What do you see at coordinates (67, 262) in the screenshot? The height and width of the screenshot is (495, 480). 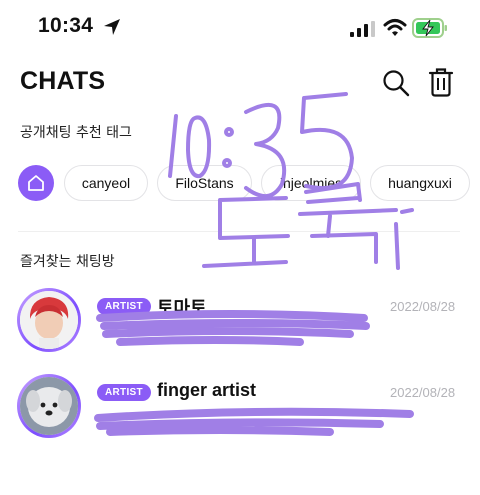 I see `favorites-label: 즐겨찾는 채팅방` at bounding box center [67, 262].